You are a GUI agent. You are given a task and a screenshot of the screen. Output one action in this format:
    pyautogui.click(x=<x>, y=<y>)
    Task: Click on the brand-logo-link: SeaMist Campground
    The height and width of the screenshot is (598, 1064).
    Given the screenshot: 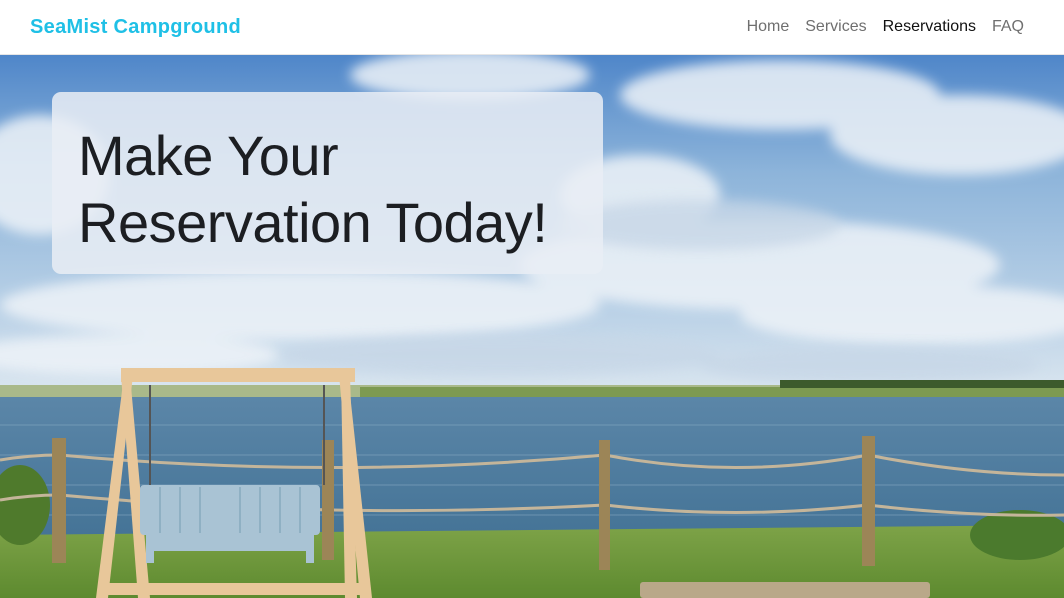 What is the action you would take?
    pyautogui.click(x=135, y=27)
    